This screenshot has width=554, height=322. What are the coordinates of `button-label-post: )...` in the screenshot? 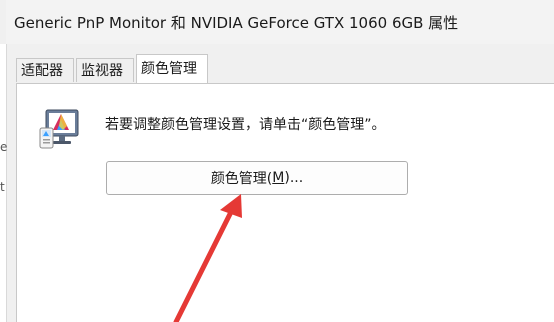 It's located at (294, 178).